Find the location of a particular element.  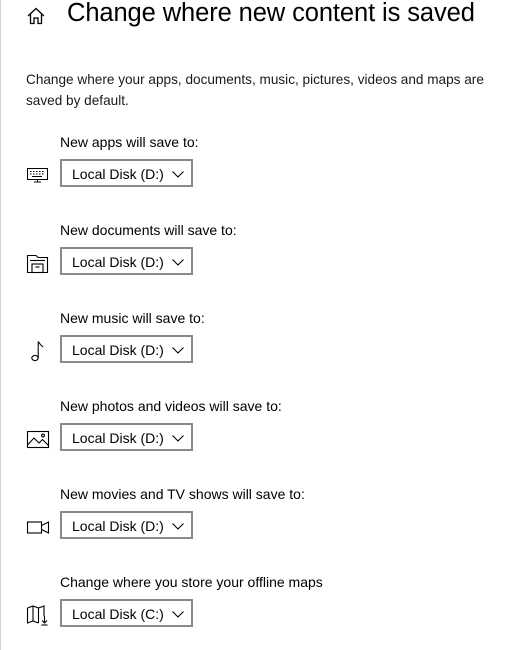

music-save-location-dropdown: Local Disk (D:) is located at coordinates (126, 349).